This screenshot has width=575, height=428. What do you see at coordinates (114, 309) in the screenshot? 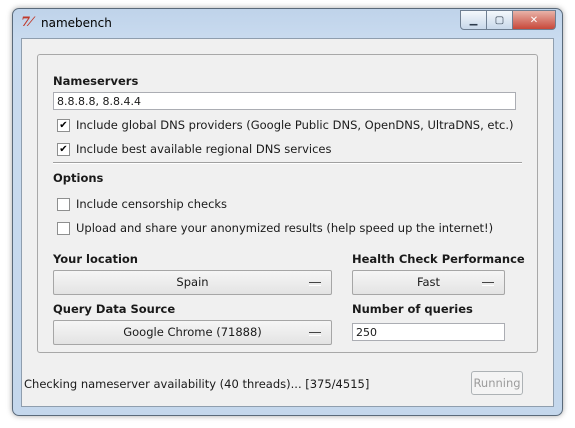
I see `data-source-heading: Query Data Source` at bounding box center [114, 309].